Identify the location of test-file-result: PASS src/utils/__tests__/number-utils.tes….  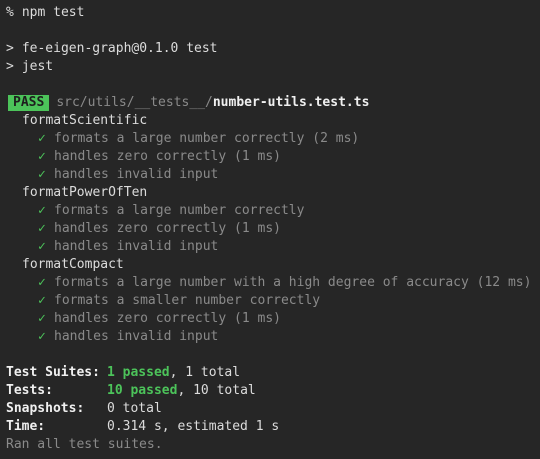
(273, 103).